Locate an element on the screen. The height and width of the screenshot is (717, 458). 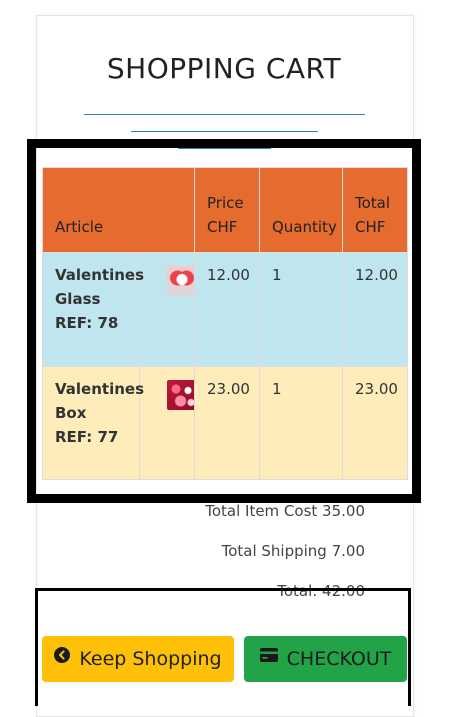
column-header-quantity: Quantity is located at coordinates (301, 210).